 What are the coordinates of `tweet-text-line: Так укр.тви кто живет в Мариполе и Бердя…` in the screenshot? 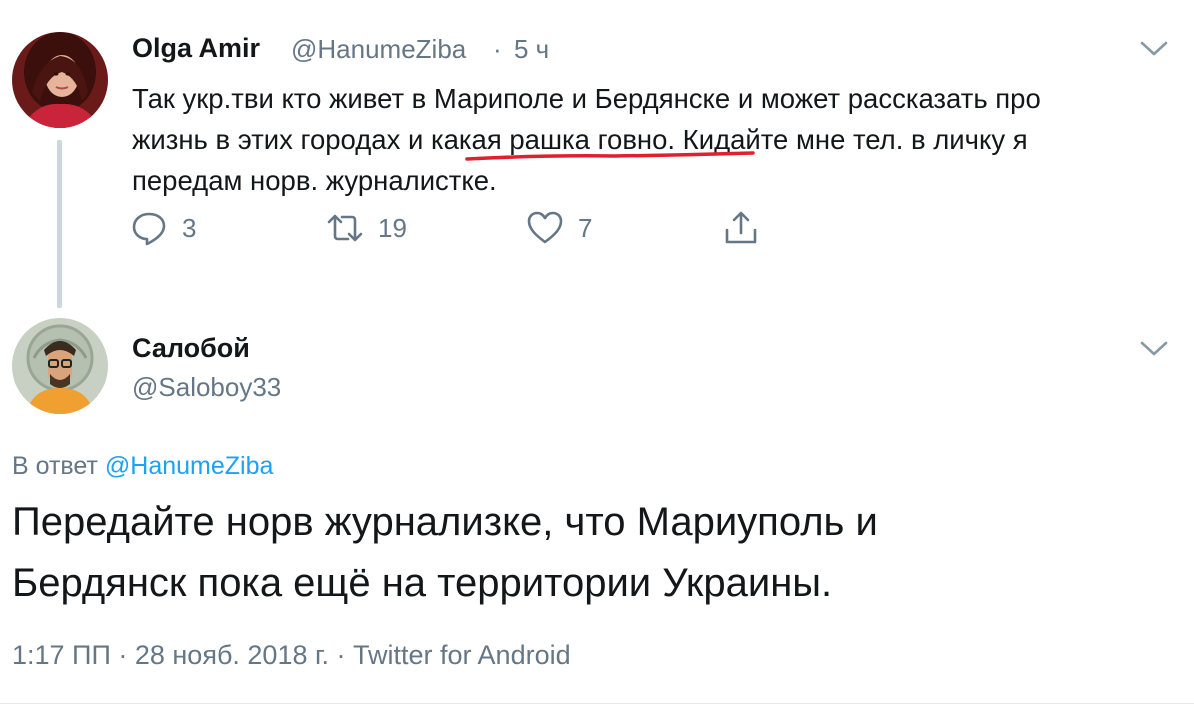 It's located at (586, 98).